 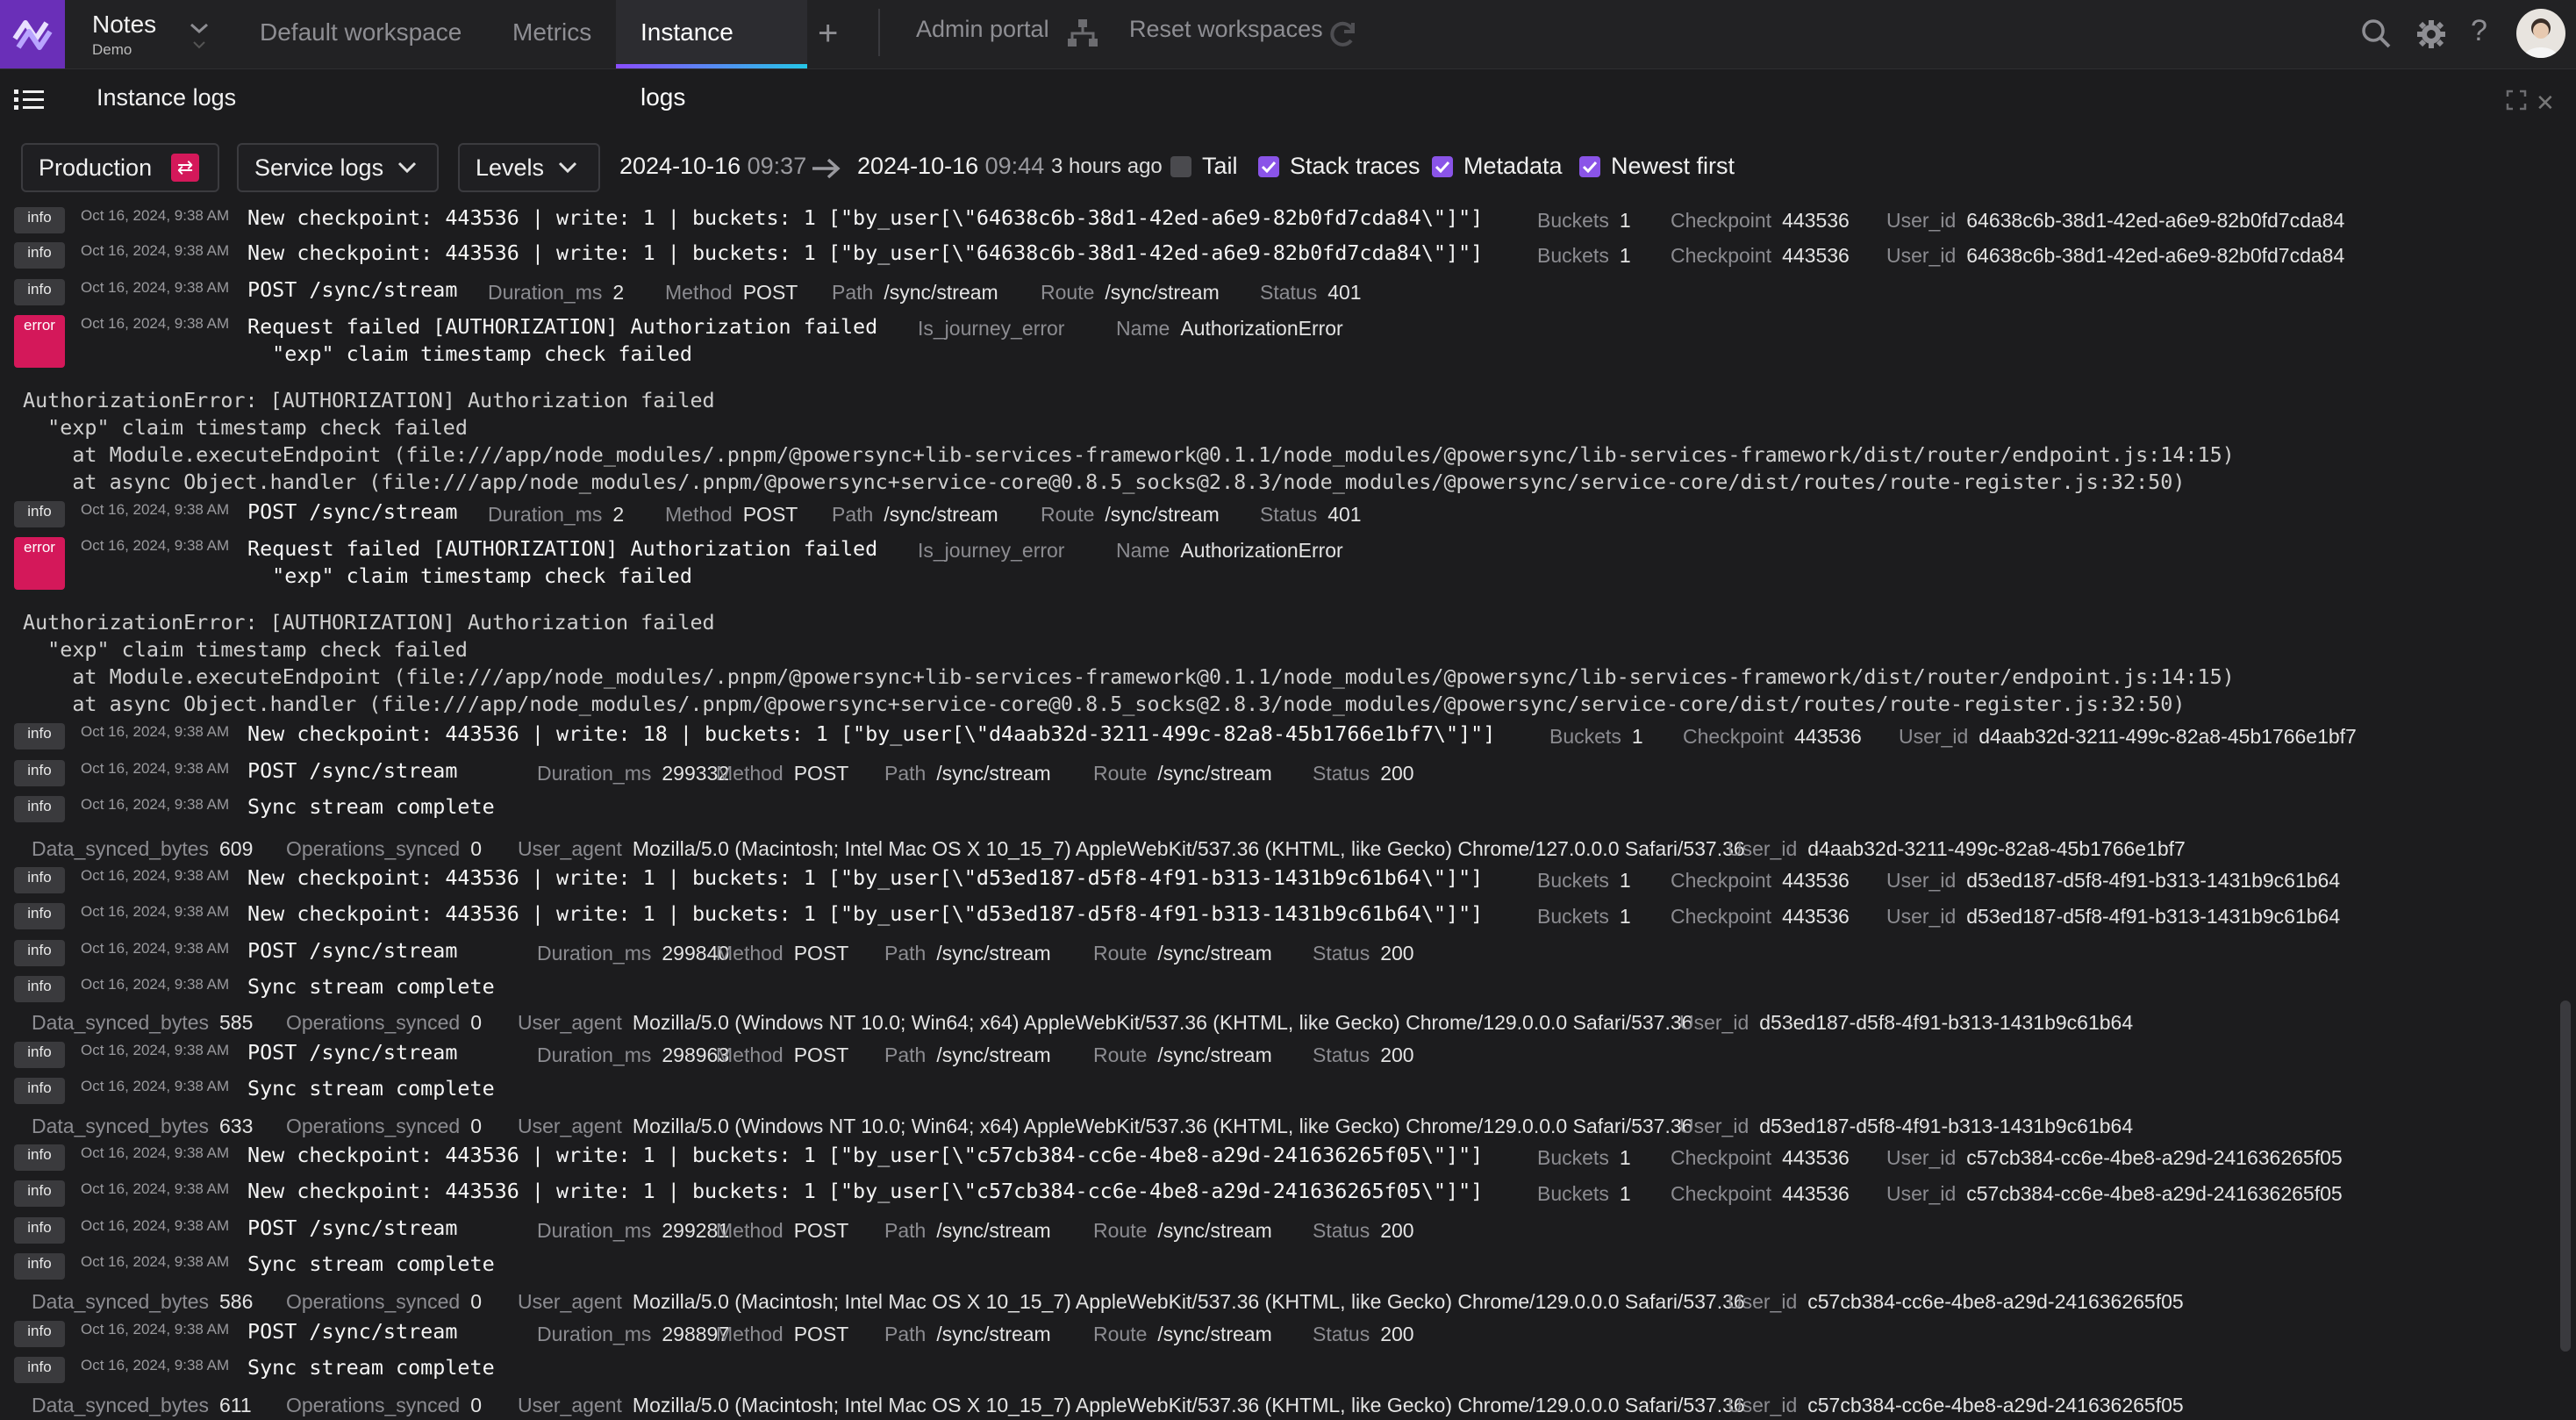 I want to click on metadata-field: Route/sync/stream, so click(x=1130, y=293).